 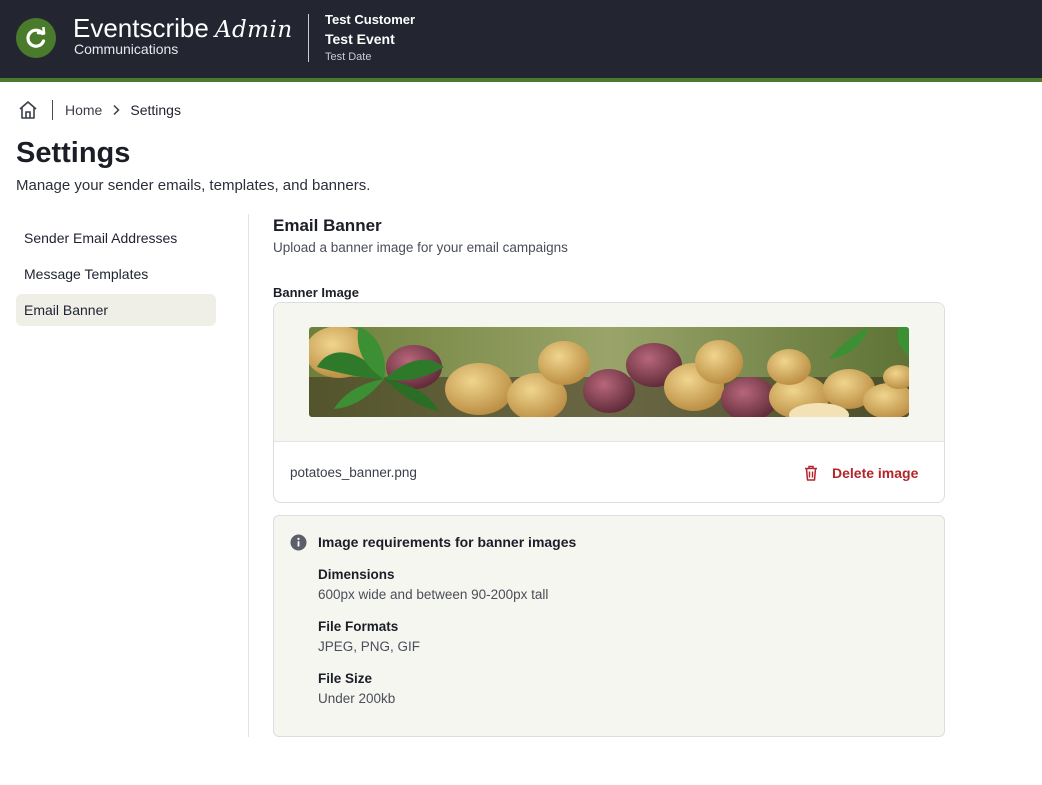 I want to click on sidebar-item-email-banner: Email Banner, so click(x=116, y=310).